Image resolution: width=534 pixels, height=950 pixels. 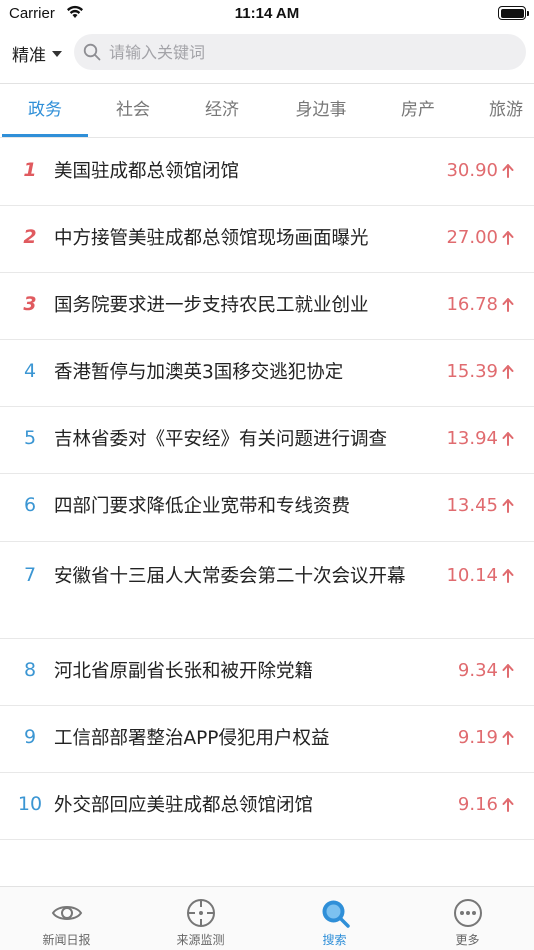 What do you see at coordinates (211, 238) in the screenshot?
I see `item-title: 中方接管美驻成都总领馆现场画面曝光` at bounding box center [211, 238].